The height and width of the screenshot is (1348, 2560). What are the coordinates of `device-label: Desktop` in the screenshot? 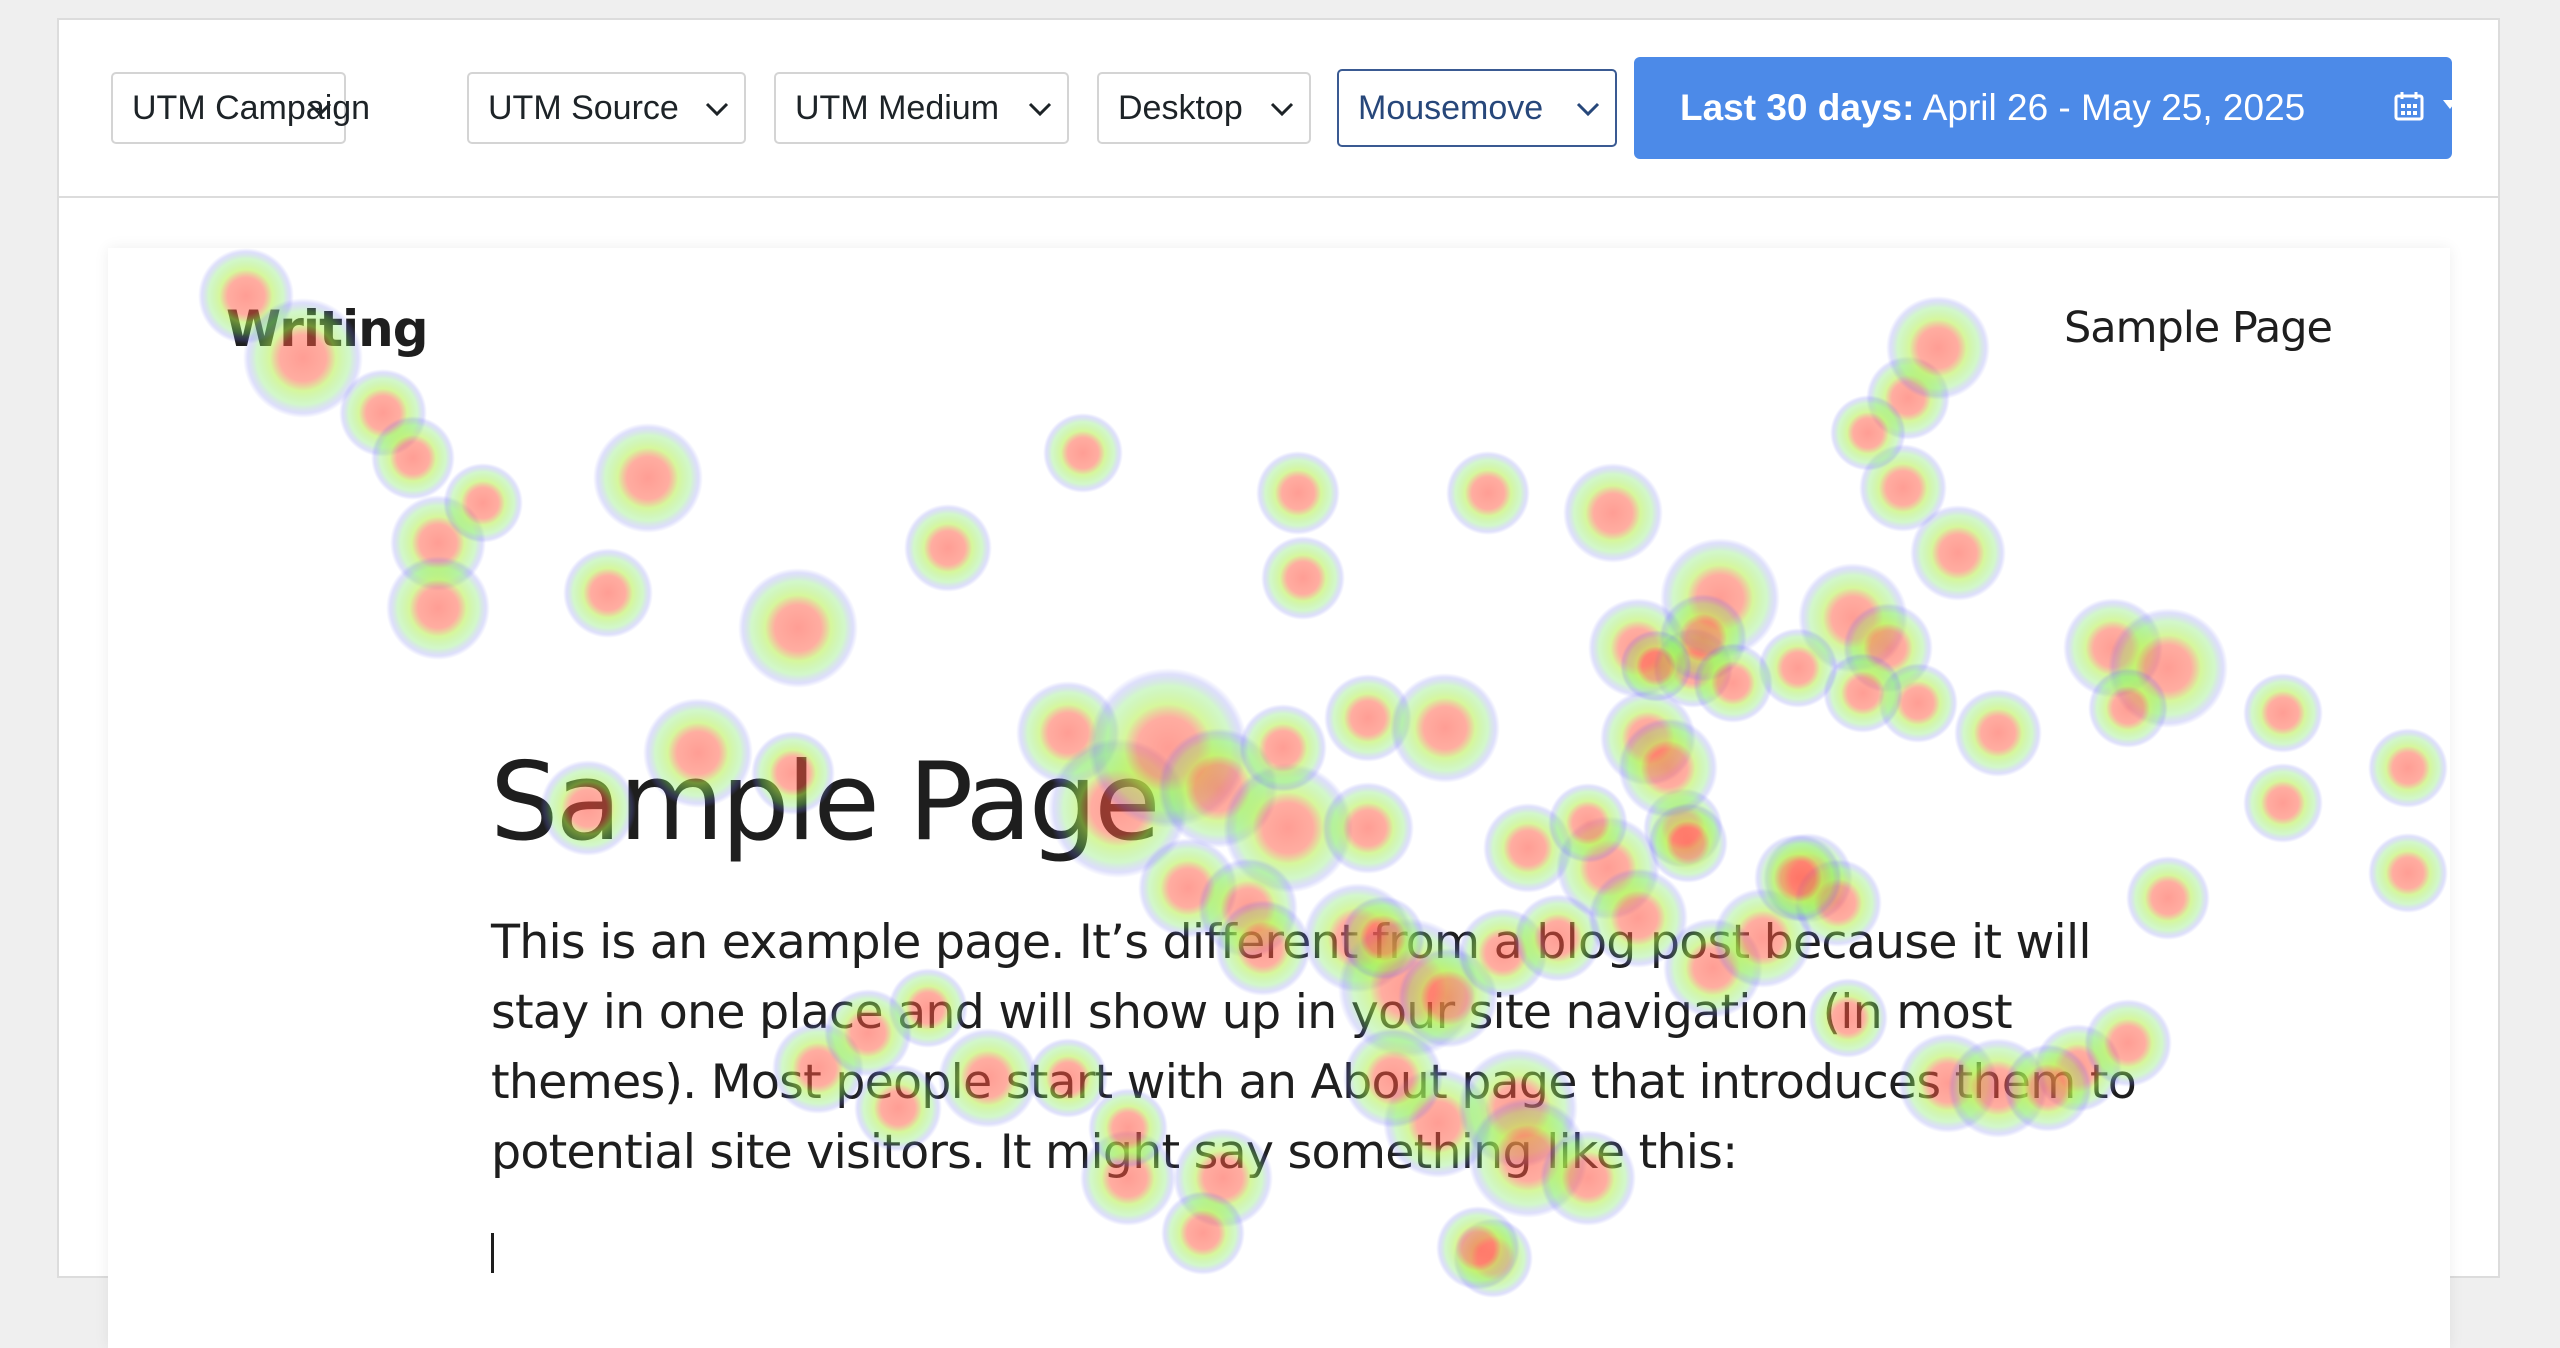 It's located at (1180, 108).